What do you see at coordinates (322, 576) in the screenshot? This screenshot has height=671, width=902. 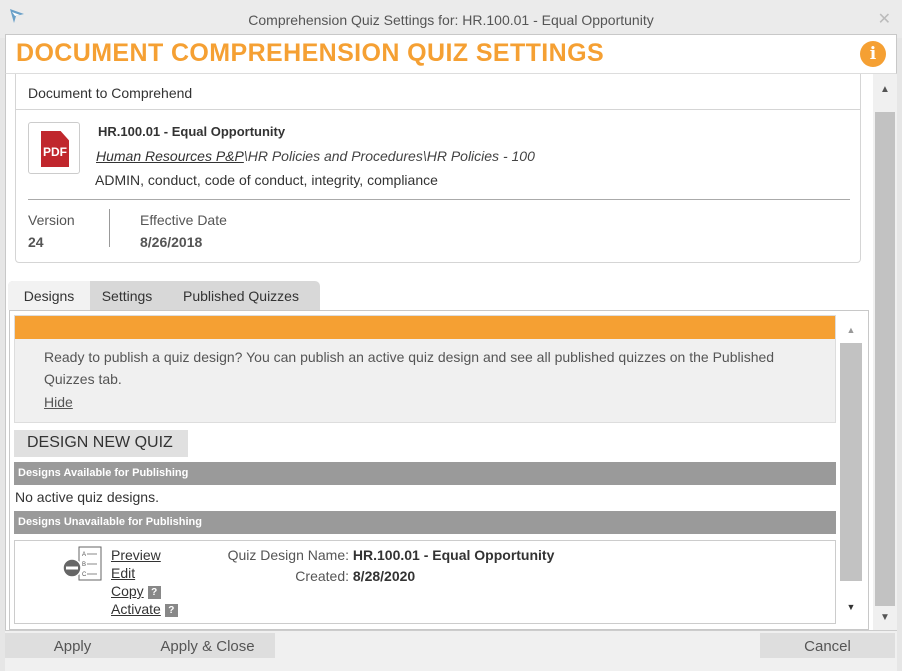 I see `created-label: Created:` at bounding box center [322, 576].